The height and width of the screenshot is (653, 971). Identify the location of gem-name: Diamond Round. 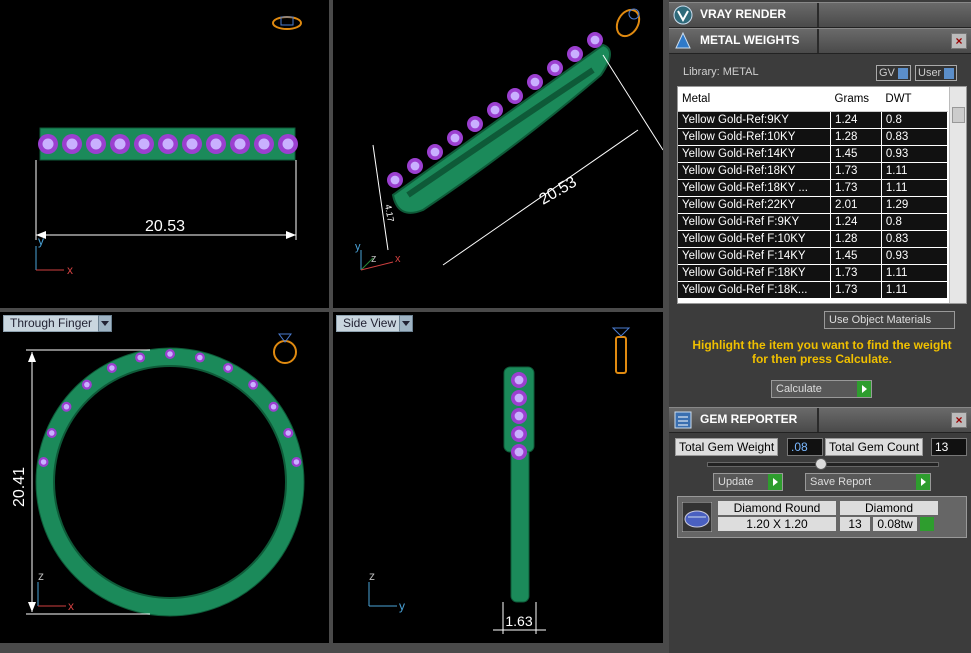
(777, 508).